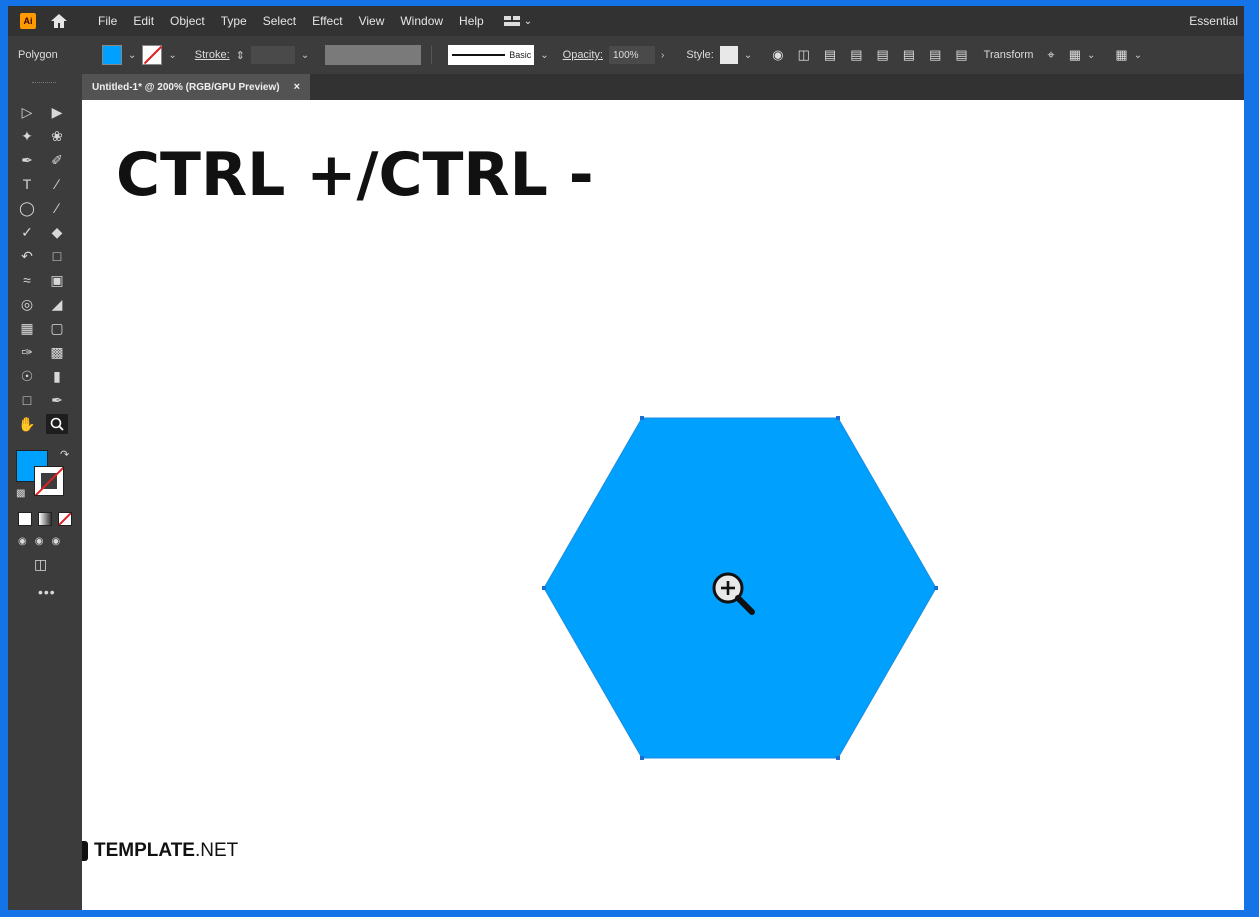 The height and width of the screenshot is (917, 1259). I want to click on menu-window: Window, so click(421, 21).